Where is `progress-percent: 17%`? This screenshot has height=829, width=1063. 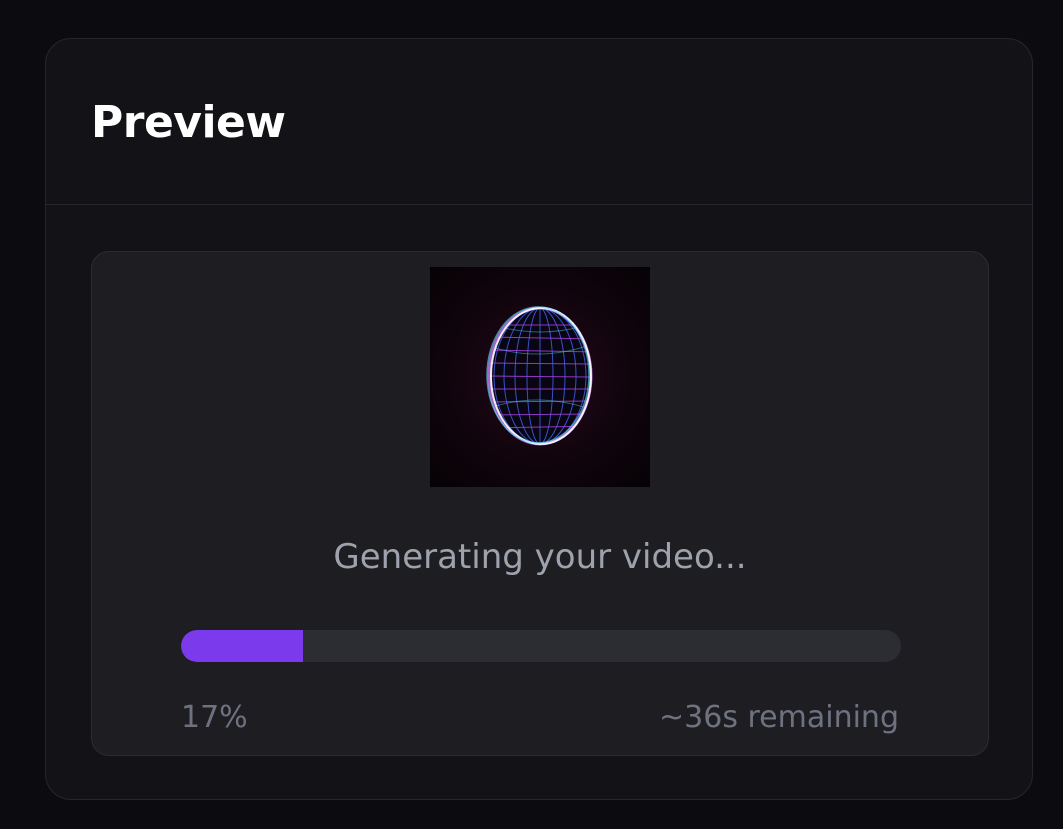
progress-percent: 17% is located at coordinates (214, 717).